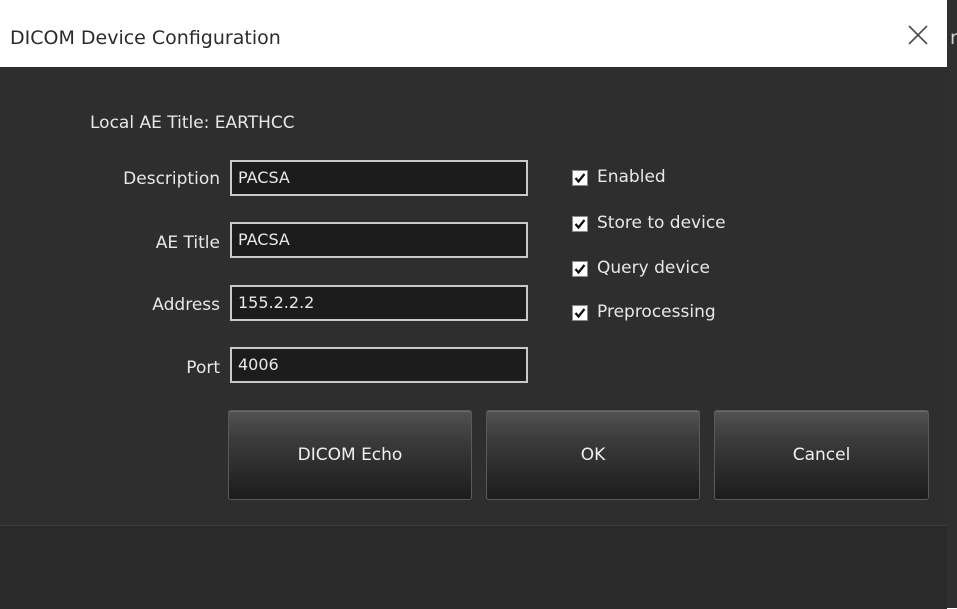  Describe the element at coordinates (953, 38) in the screenshot. I see `background-window-text: re` at that location.